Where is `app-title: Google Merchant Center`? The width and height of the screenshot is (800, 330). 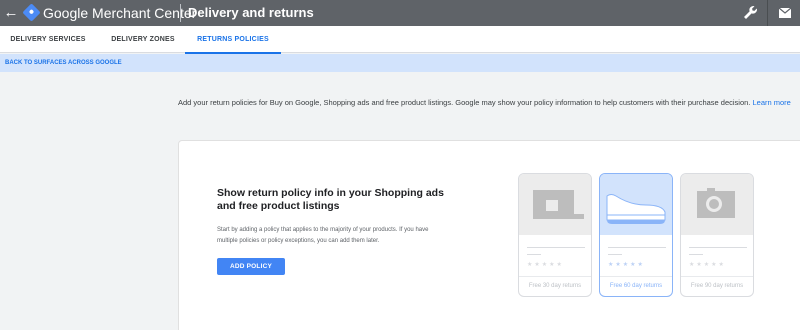
app-title: Google Merchant Center is located at coordinates (120, 13).